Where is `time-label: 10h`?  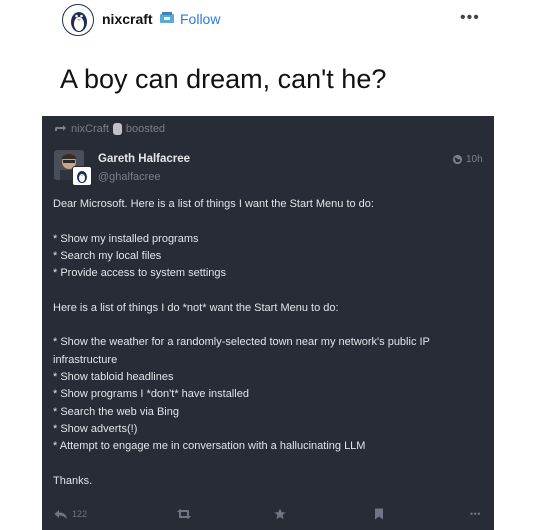
time-label: 10h is located at coordinates (474, 159).